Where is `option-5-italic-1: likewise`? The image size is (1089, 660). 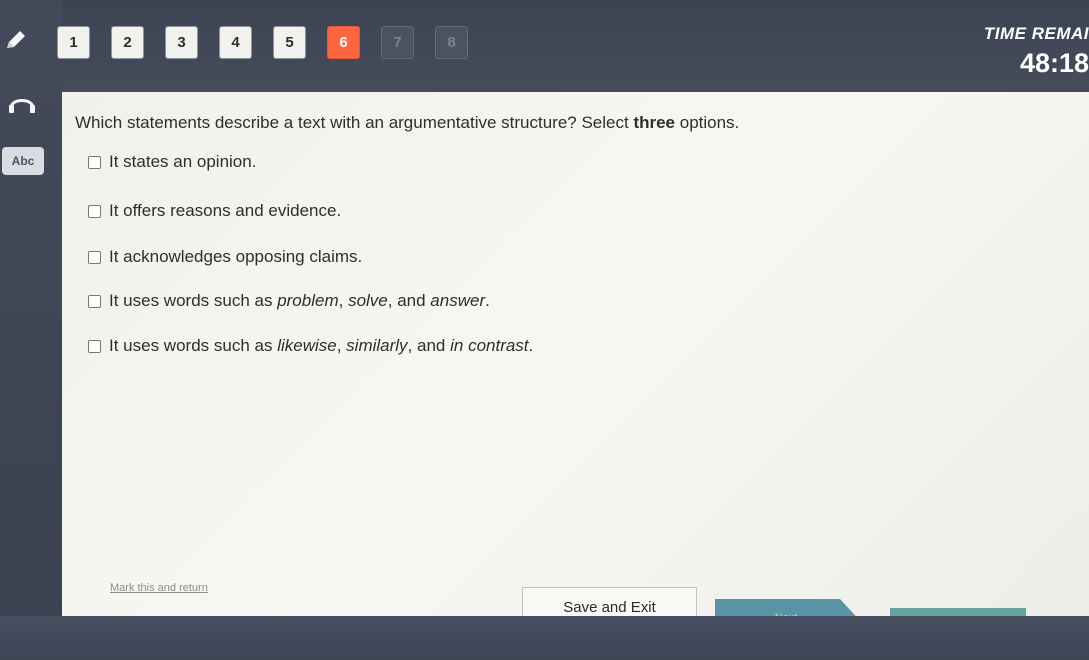 option-5-italic-1: likewise is located at coordinates (307, 345).